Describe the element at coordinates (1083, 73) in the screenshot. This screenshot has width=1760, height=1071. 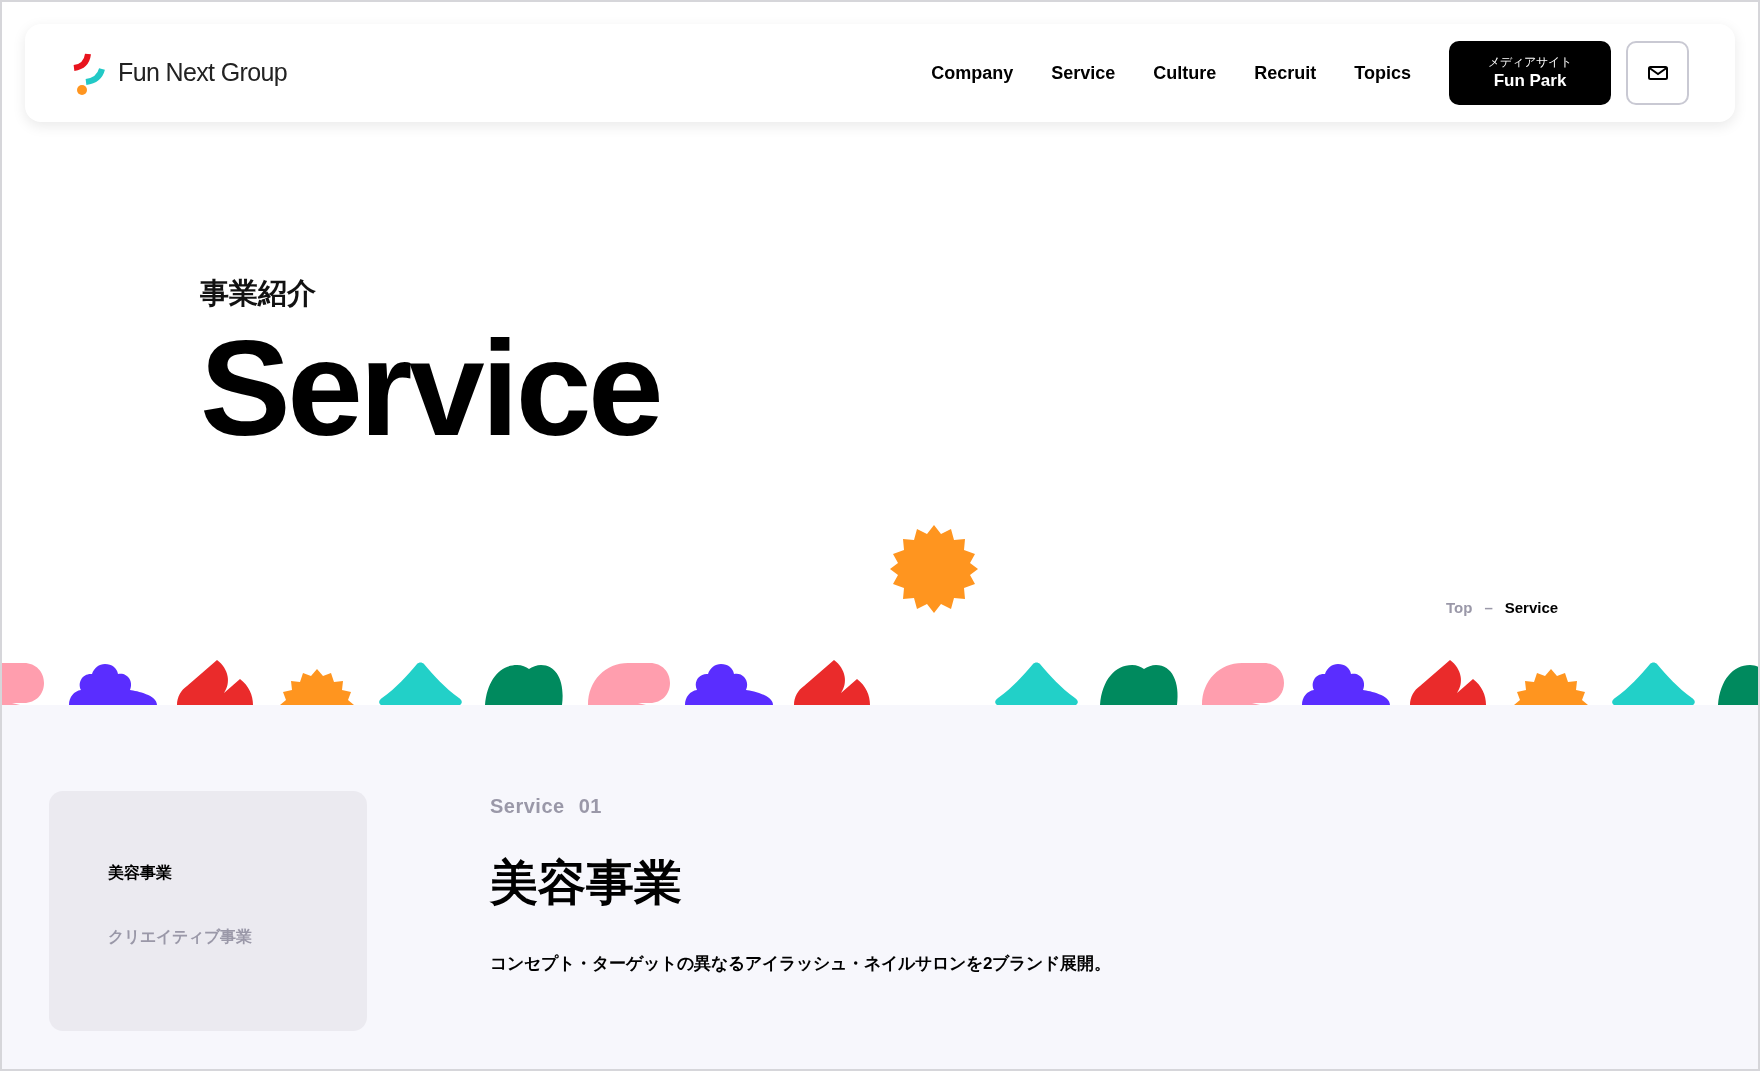
I see `nav-link: Service` at that location.